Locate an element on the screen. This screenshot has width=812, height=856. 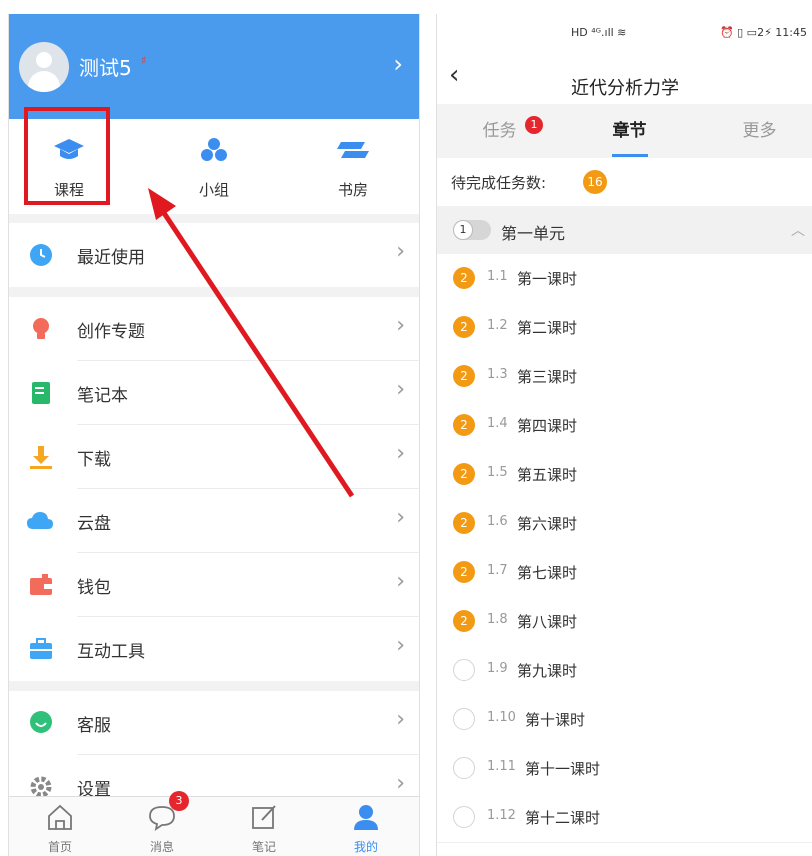
lesson-item: 1.11 第十一课时 is located at coordinates (624, 769).